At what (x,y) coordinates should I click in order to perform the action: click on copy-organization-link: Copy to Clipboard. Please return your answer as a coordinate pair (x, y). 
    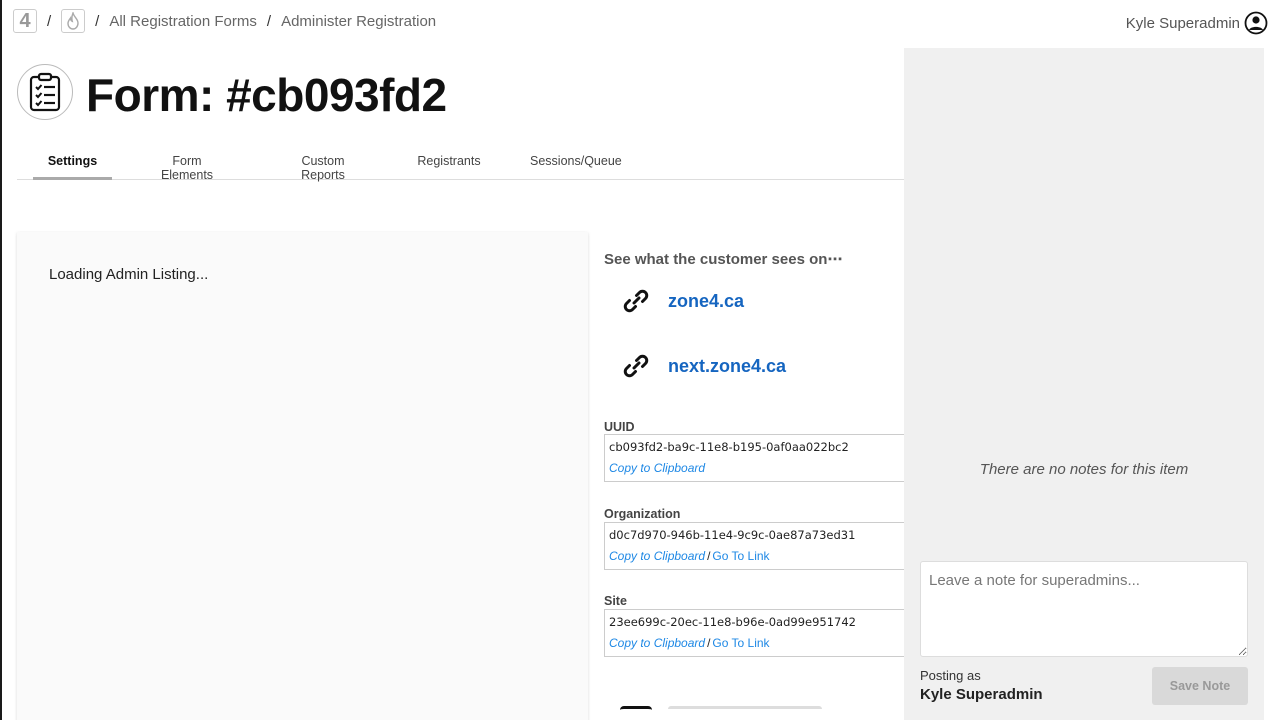
    Looking at the image, I should click on (657, 556).